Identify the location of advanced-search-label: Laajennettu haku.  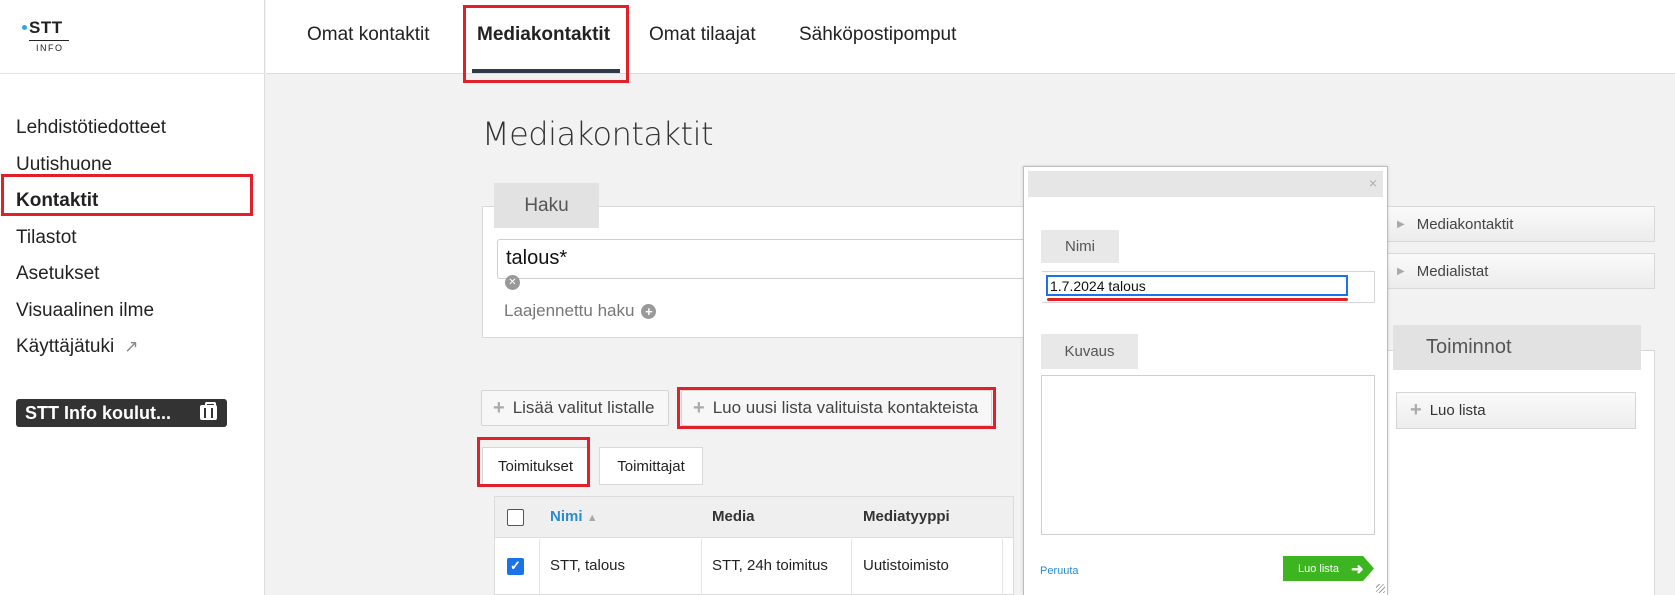
(569, 310).